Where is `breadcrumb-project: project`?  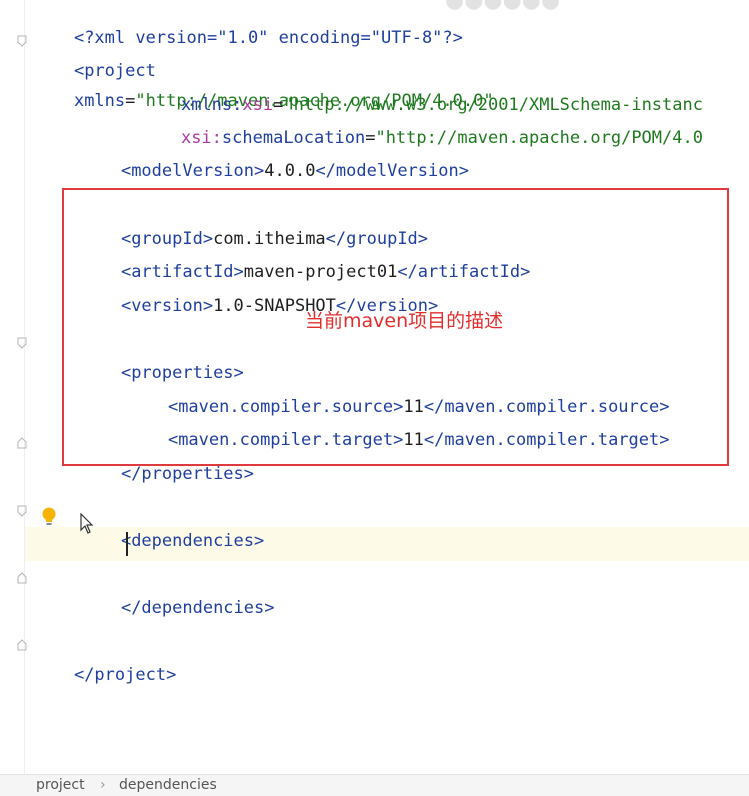 breadcrumb-project: project is located at coordinates (60, 785).